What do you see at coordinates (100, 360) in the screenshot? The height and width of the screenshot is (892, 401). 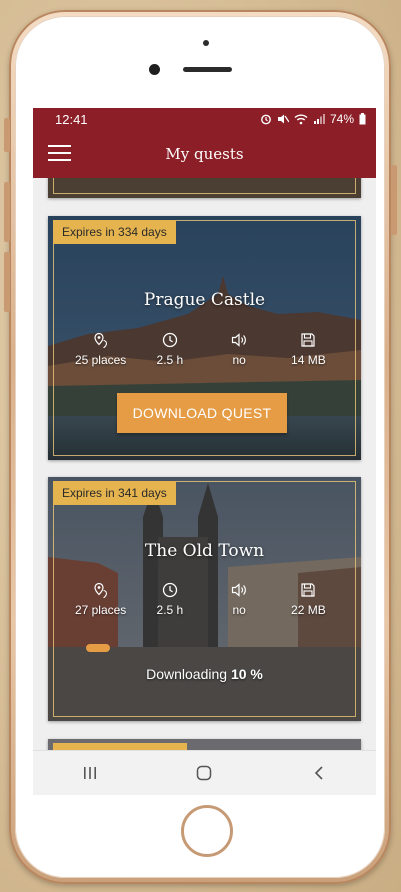 I see `places-count: 25 places` at bounding box center [100, 360].